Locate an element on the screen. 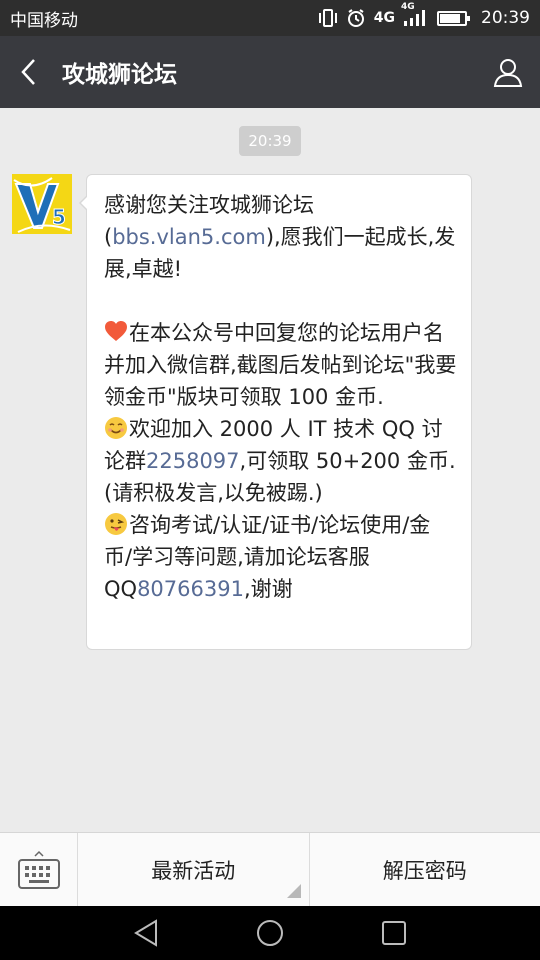  nav-recent-icon is located at coordinates (394, 933).